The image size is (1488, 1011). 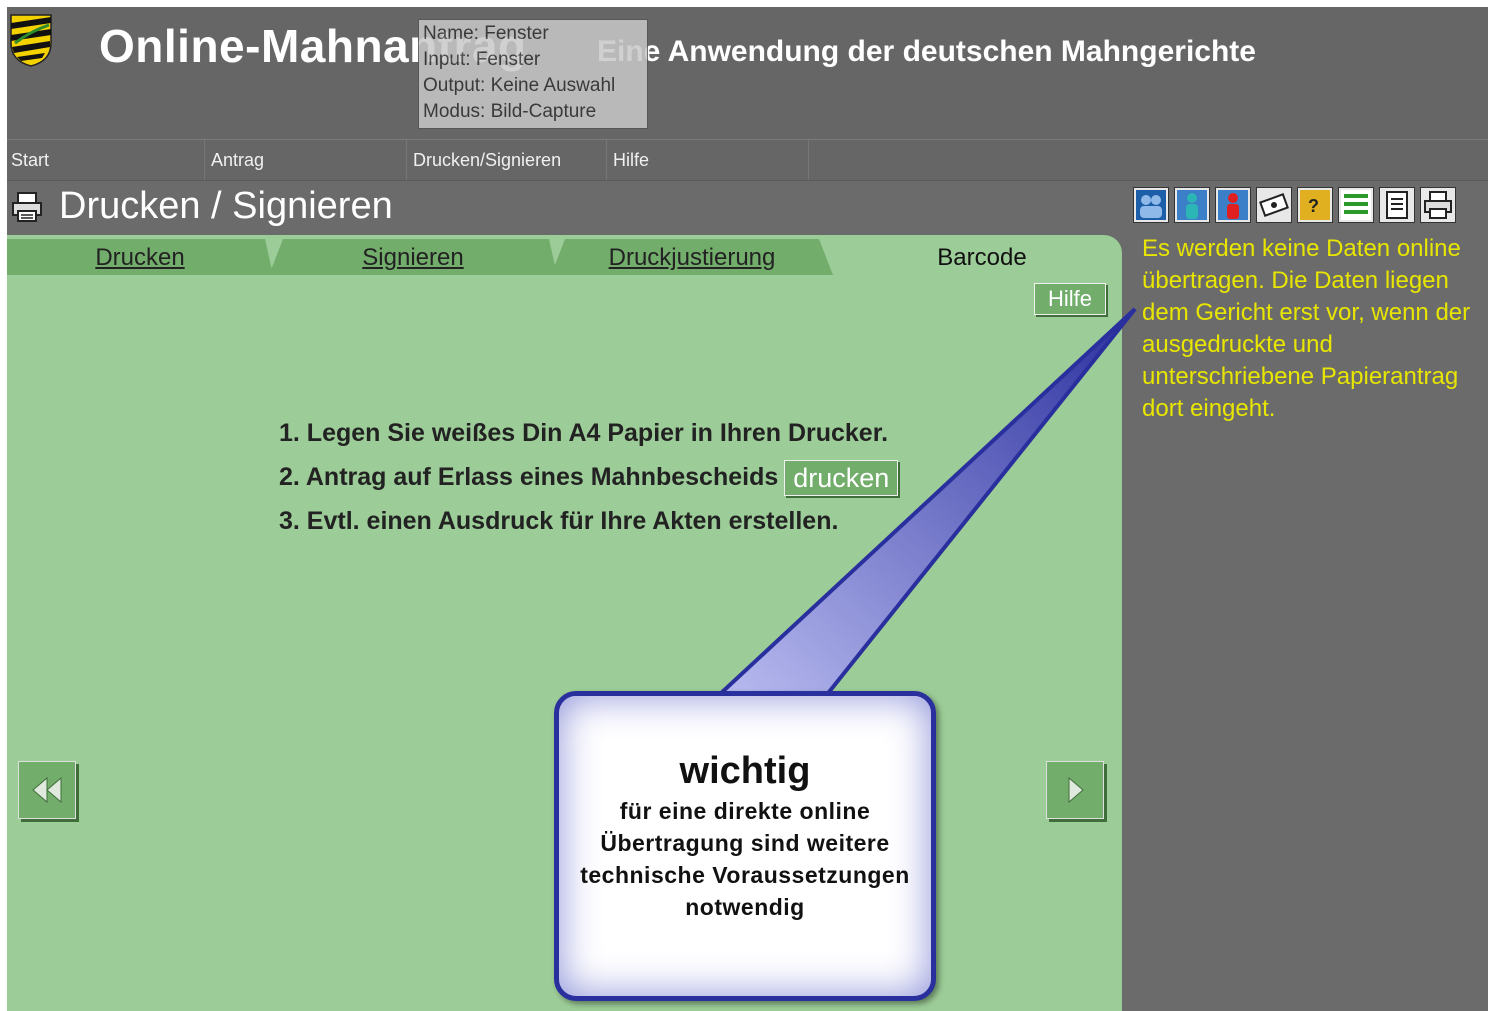 I want to click on document-icon, so click(x=1397, y=205).